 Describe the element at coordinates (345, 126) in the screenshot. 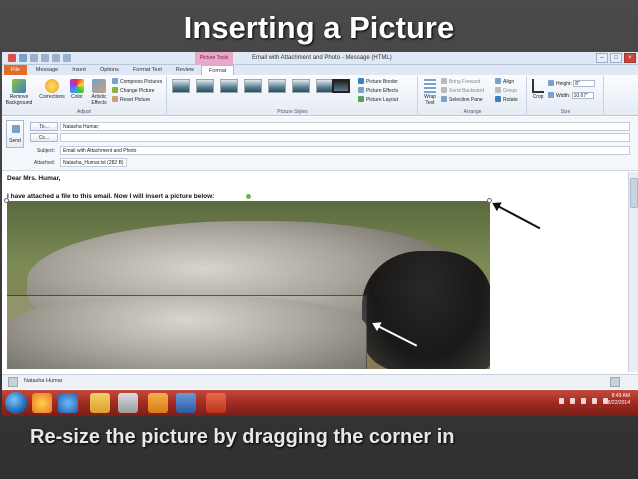

I see `to-field: Natasha Humar;` at that location.